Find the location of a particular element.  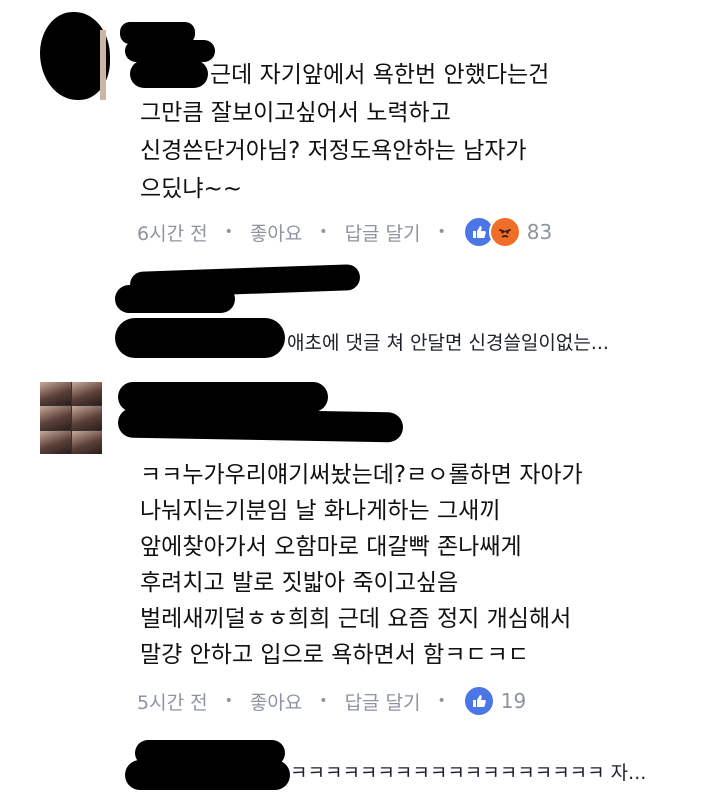

redaction-name-1b is located at coordinates (170, 51).